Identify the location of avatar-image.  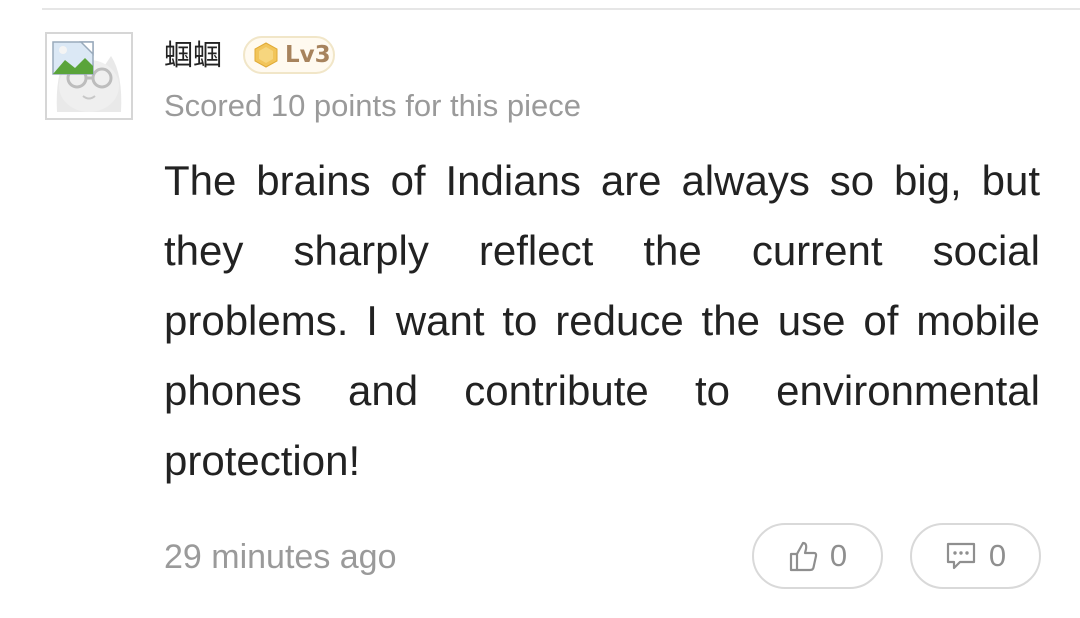
(87, 76).